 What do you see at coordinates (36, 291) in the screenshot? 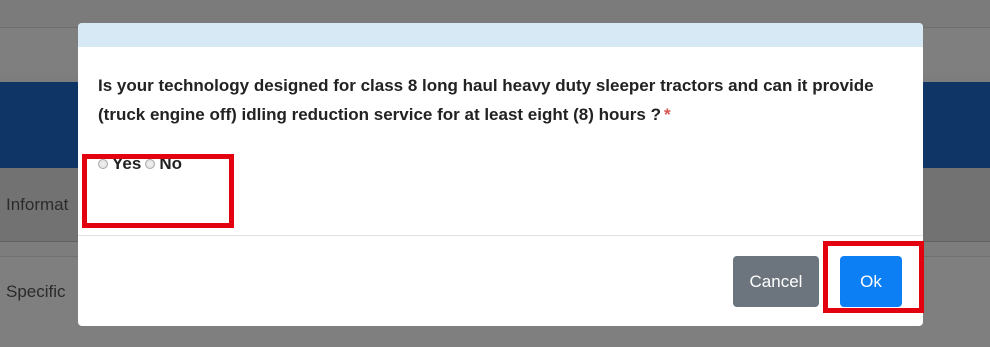
I see `background-row-label: Specific` at bounding box center [36, 291].